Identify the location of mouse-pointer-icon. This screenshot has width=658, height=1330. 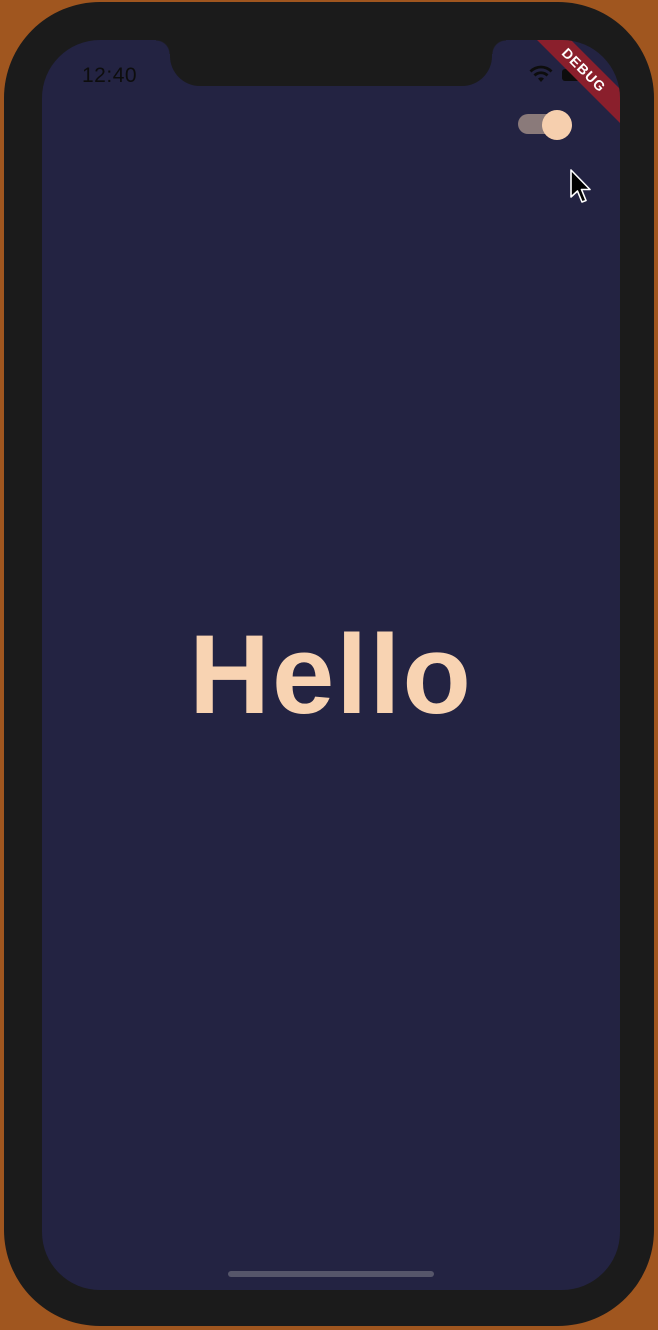
(580, 186).